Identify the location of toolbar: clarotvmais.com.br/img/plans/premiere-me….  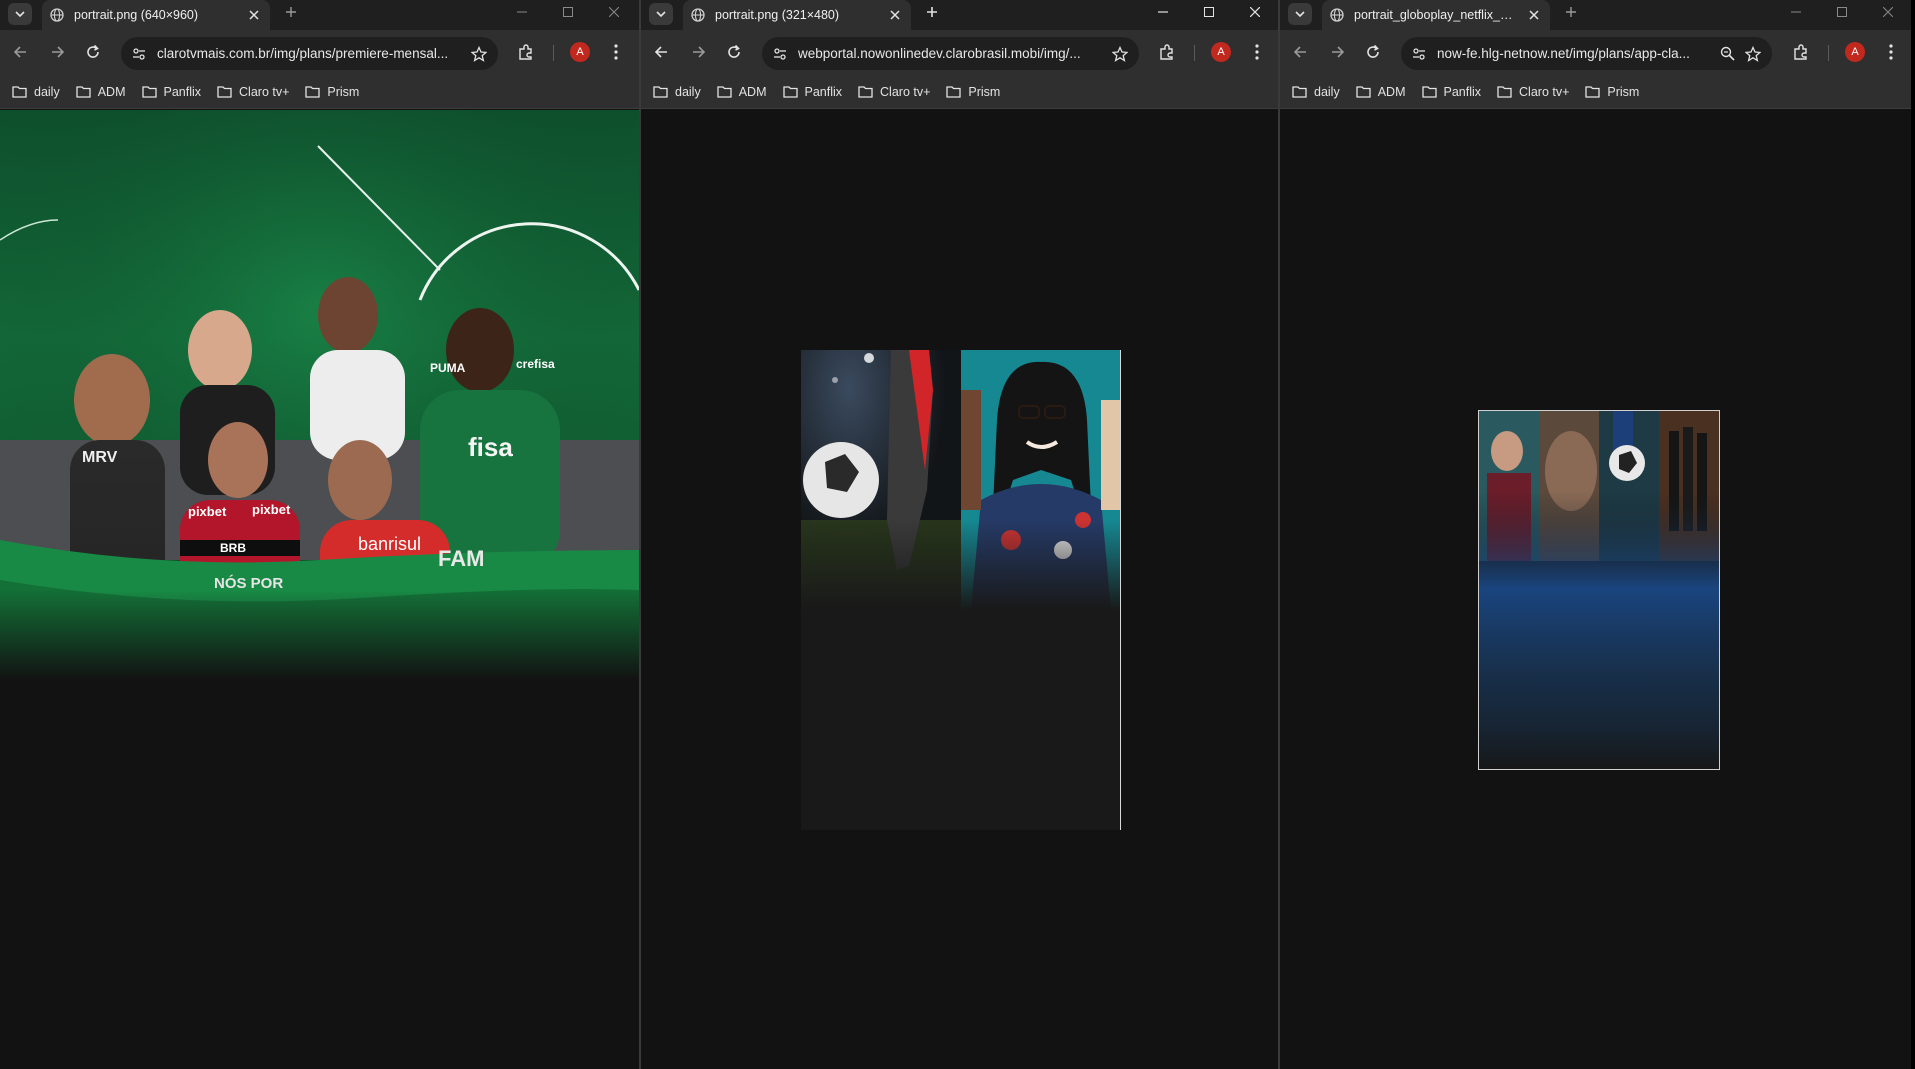
(319, 52).